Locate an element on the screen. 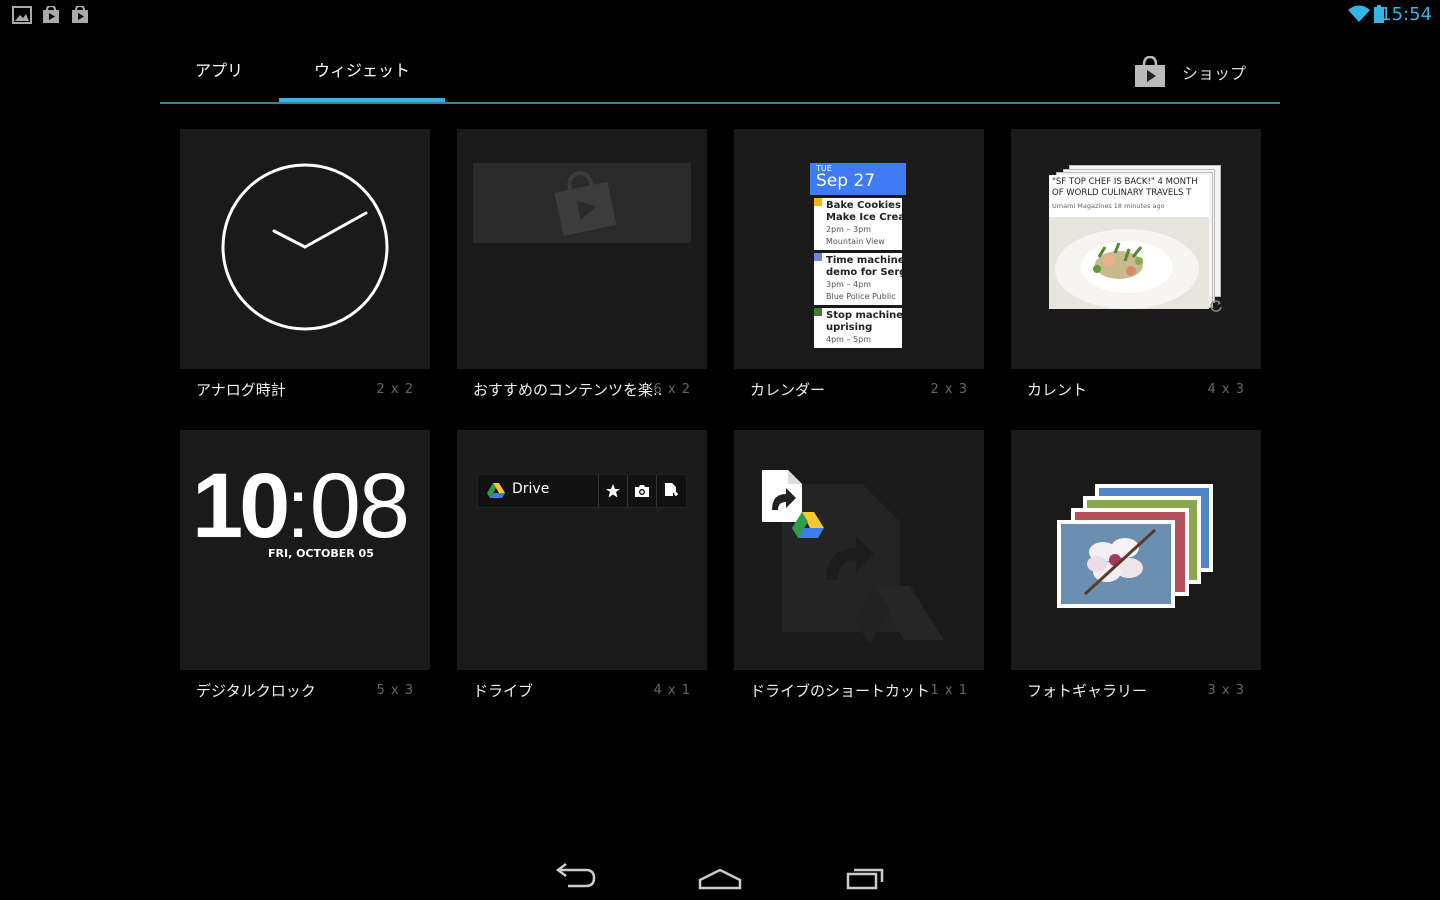 This screenshot has height=900, width=1440. widget-label-row: ドライブのショートカット 1 x 1 is located at coordinates (859, 691).